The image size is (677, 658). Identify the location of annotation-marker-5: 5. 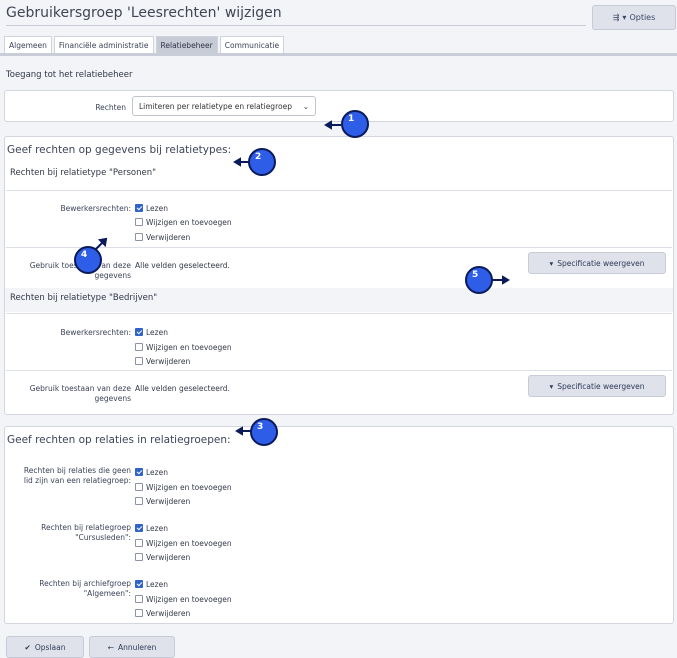
(479, 280).